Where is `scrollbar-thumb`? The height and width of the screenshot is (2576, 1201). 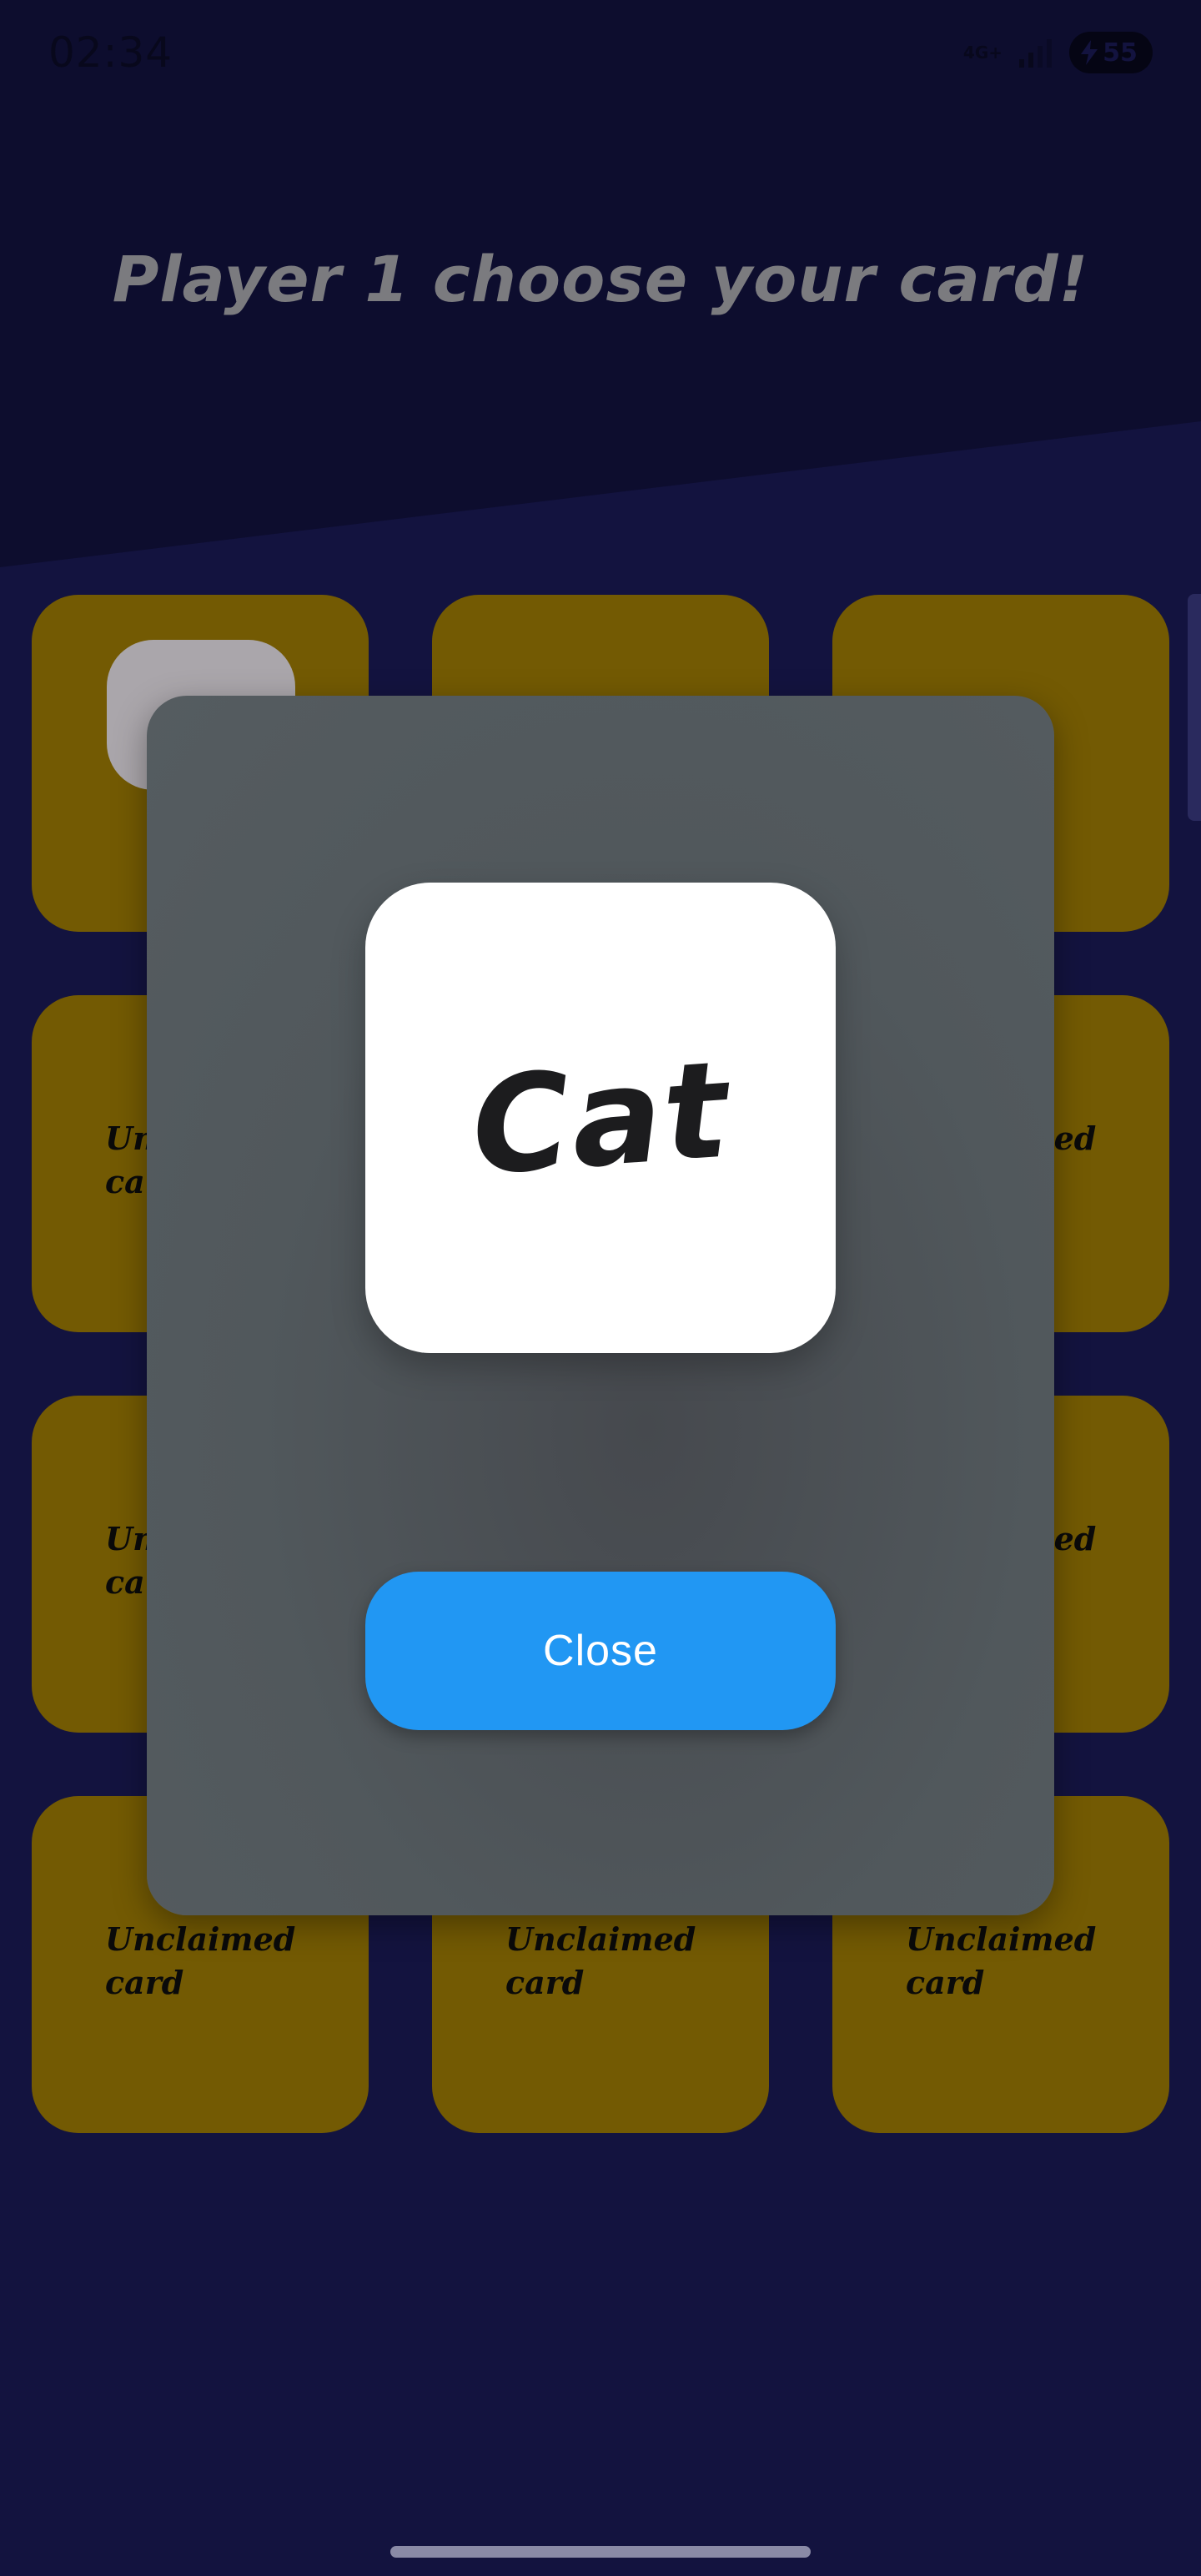
scrollbar-thumb is located at coordinates (1194, 707).